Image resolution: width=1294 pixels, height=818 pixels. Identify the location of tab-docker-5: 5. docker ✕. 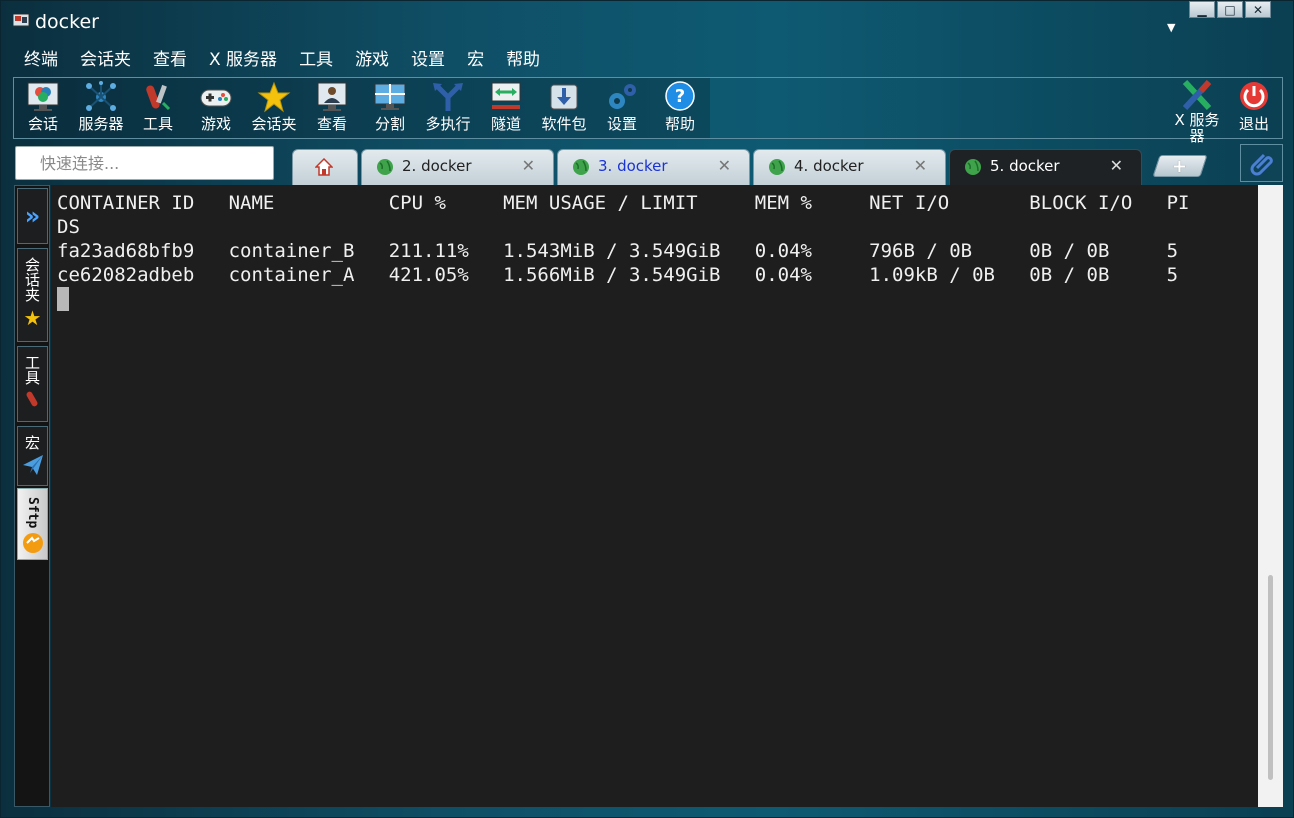
(1045, 167).